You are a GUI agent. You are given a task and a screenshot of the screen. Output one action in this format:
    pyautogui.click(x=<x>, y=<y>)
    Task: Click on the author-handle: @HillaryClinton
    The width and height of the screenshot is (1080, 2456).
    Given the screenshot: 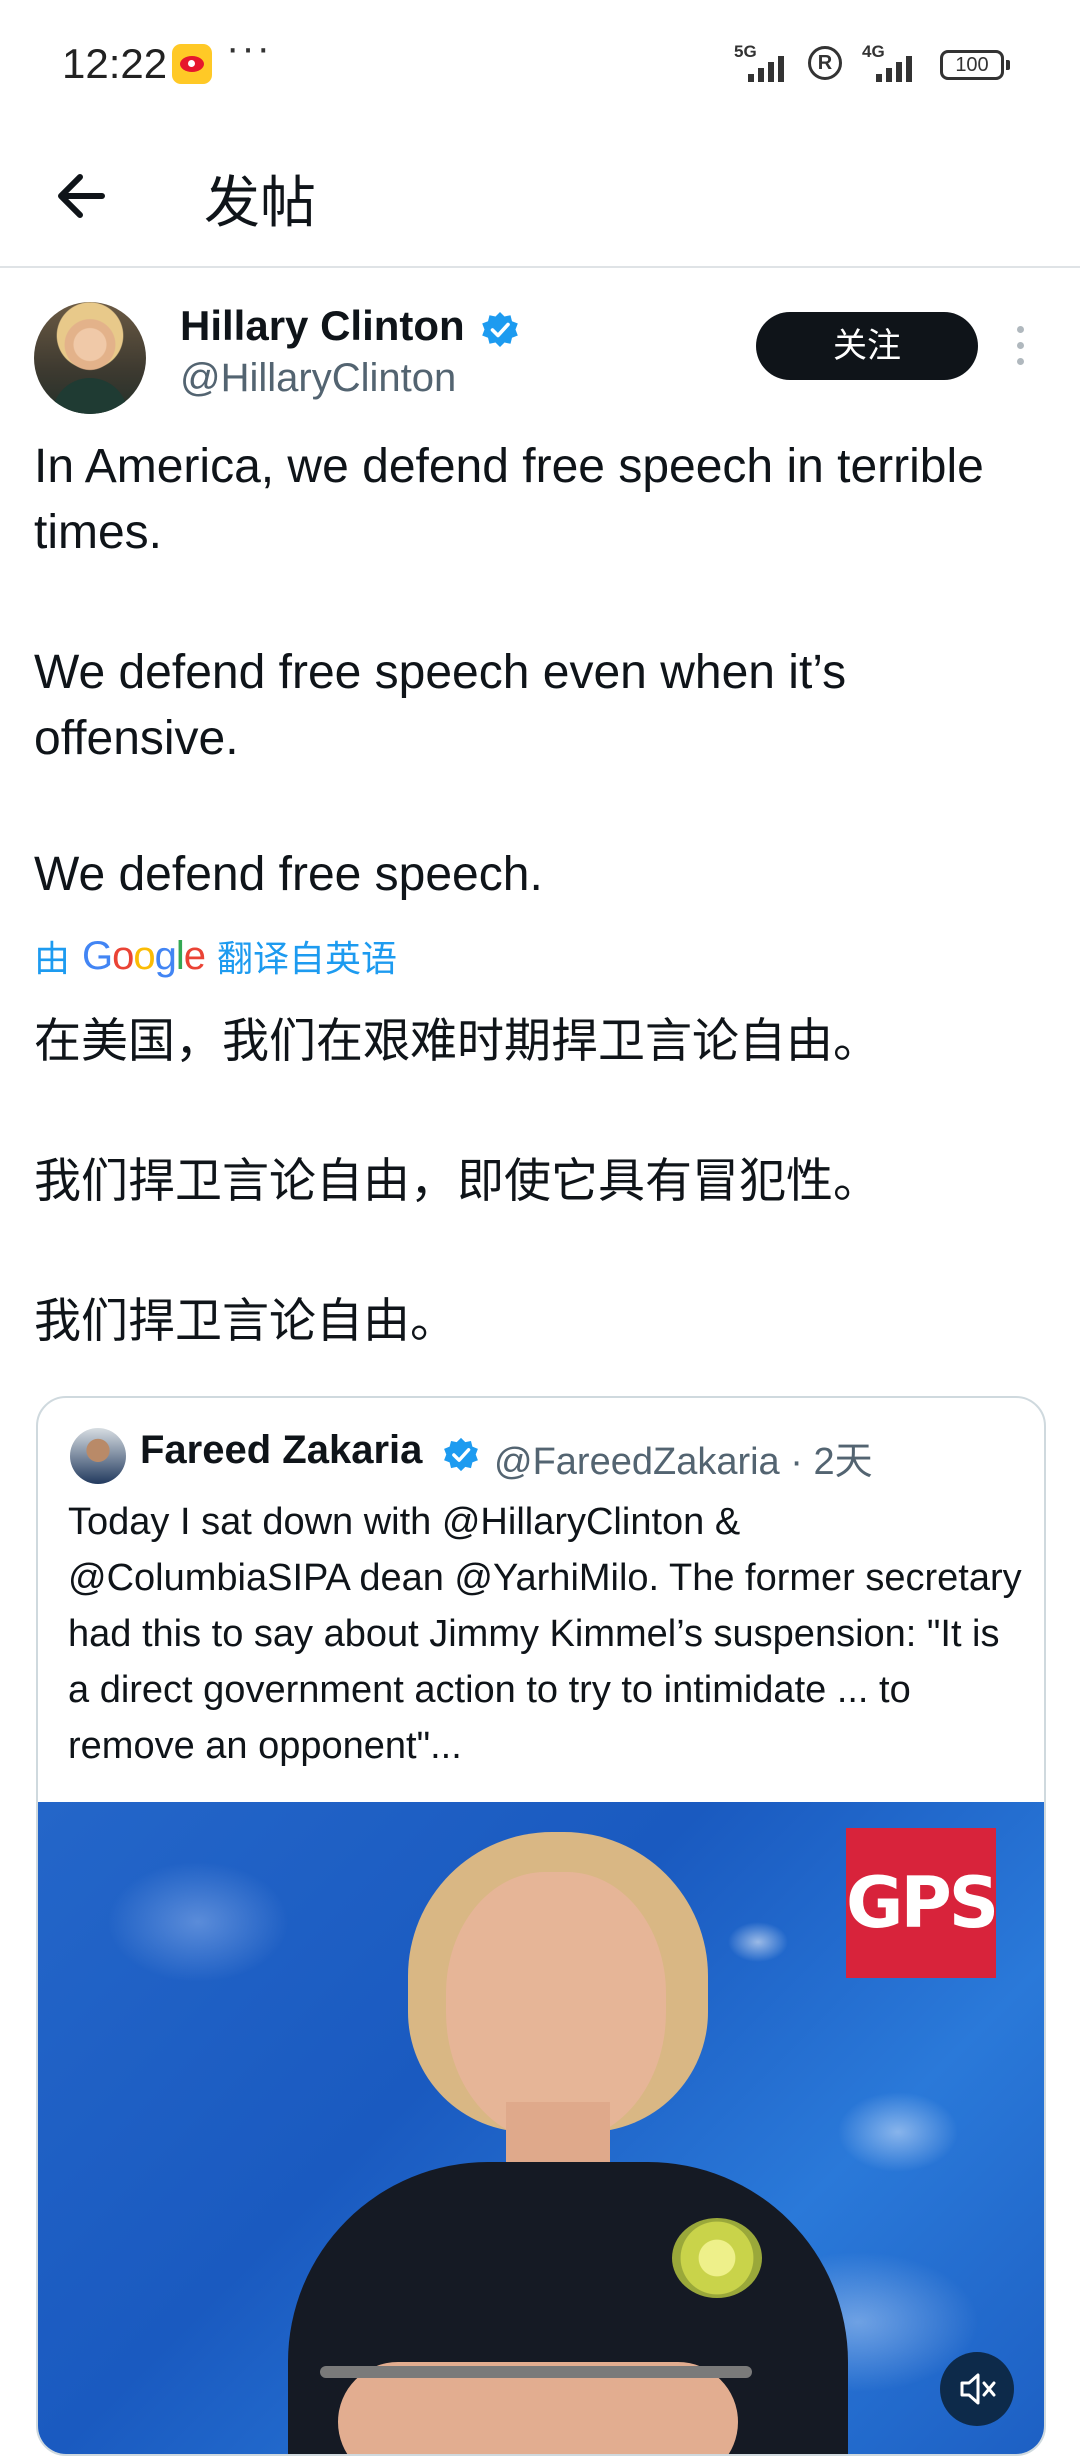 What is the action you would take?
    pyautogui.click(x=318, y=378)
    